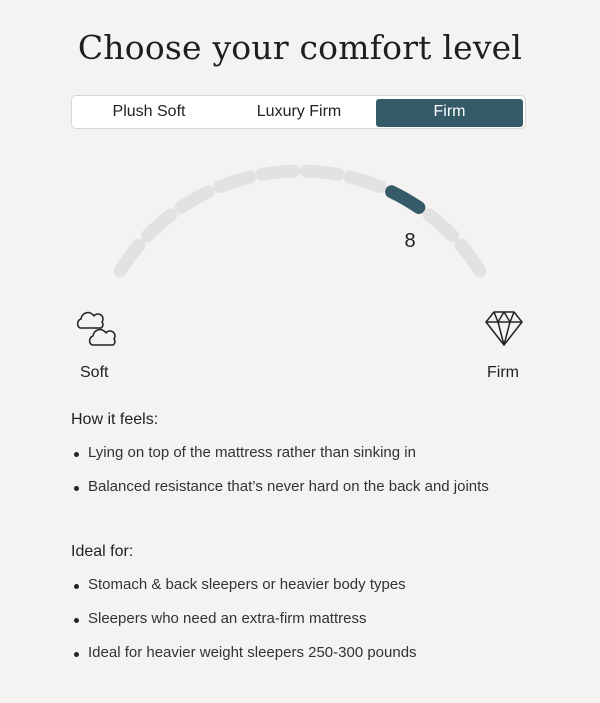 The width and height of the screenshot is (600, 703). I want to click on list-item: Sleepers who need an extra-firm mattress, so click(244, 626).